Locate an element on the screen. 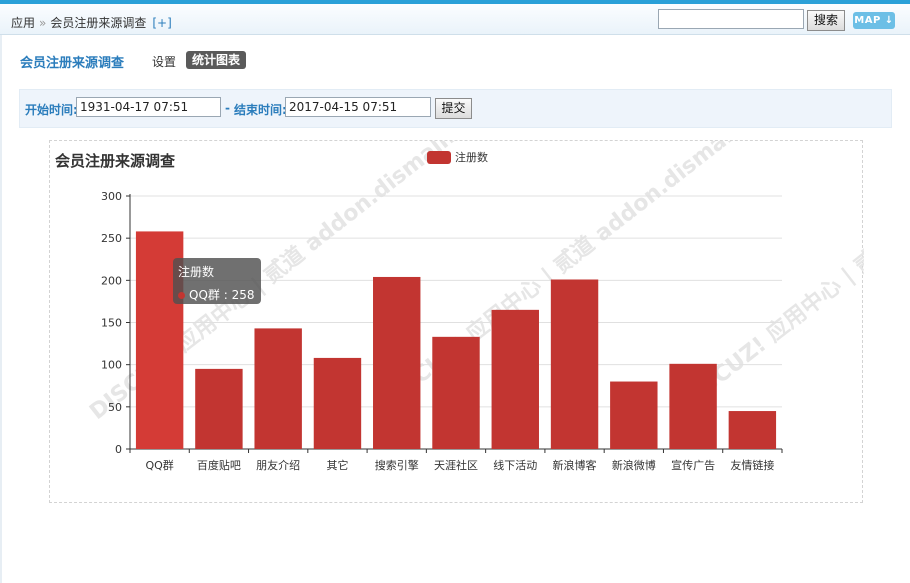  left-rail is located at coordinates (1, 309).